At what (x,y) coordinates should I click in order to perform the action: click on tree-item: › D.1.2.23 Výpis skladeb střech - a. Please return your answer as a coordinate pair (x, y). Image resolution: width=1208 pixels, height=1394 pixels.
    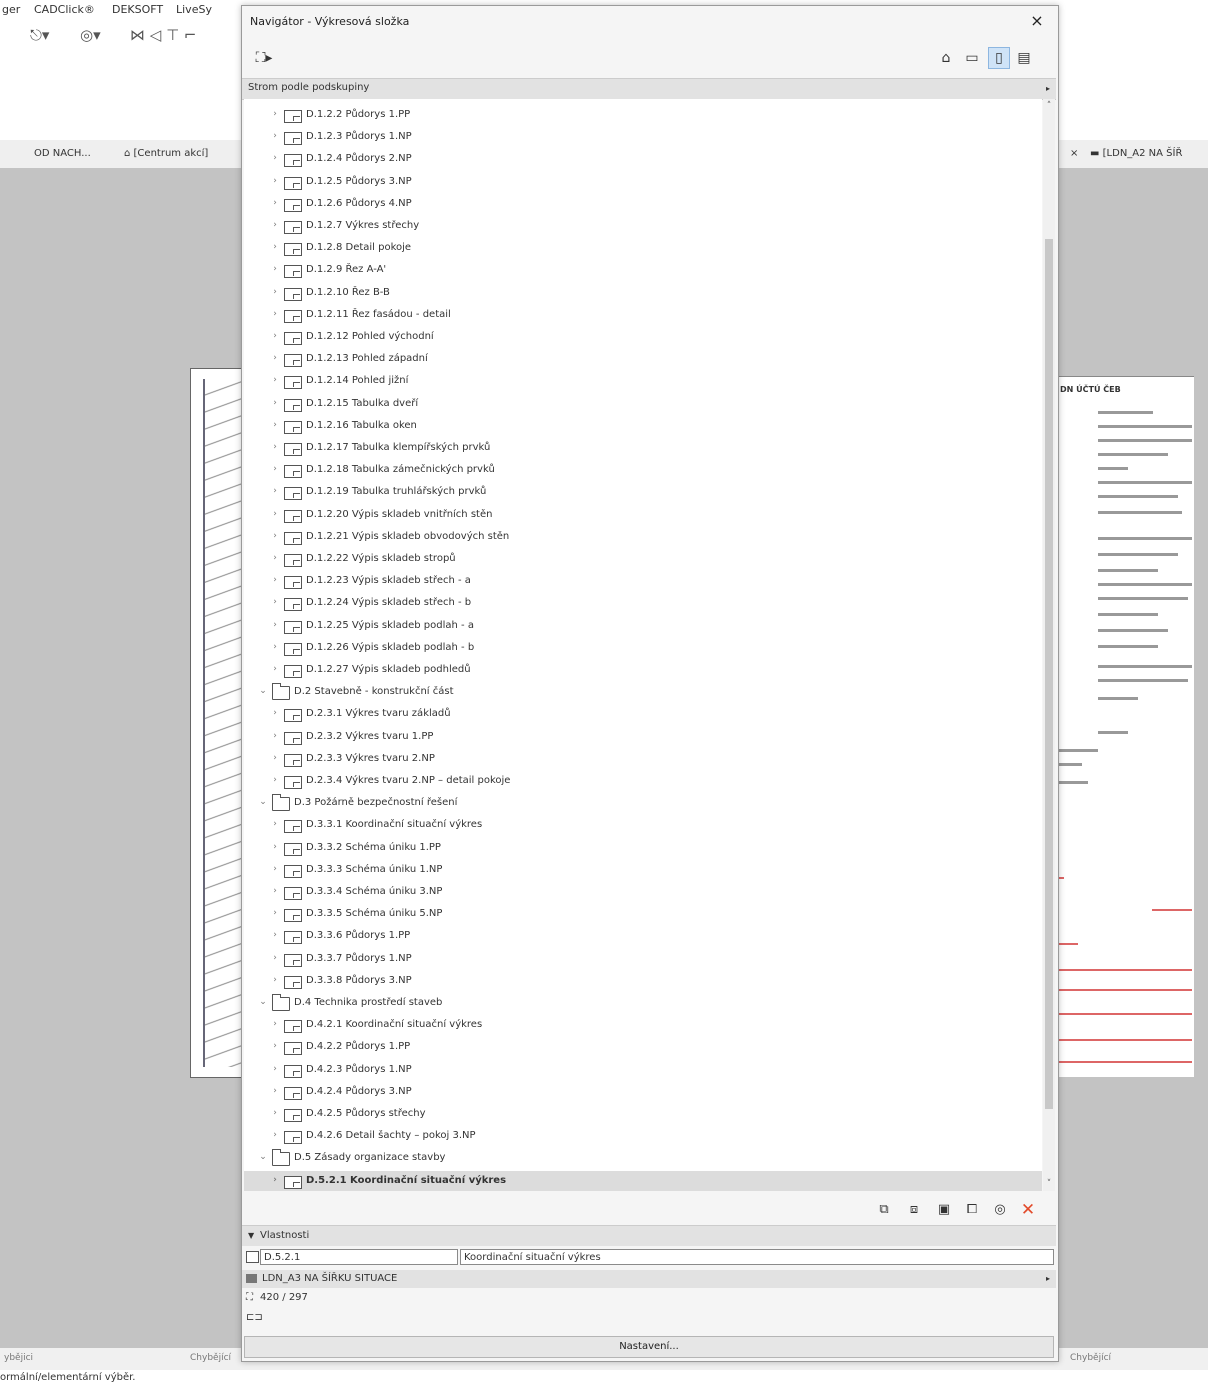
    Looking at the image, I should click on (643, 582).